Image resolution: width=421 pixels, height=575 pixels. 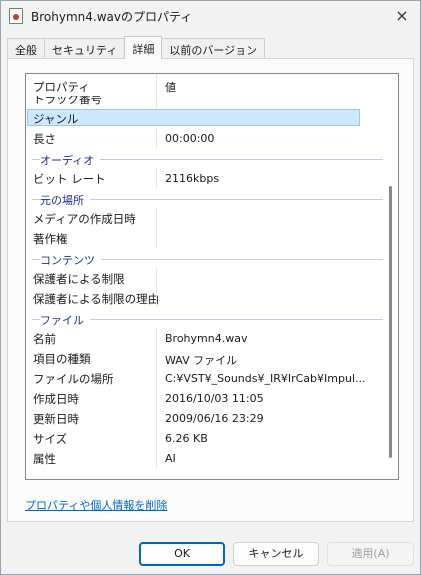 What do you see at coordinates (204, 118) in the screenshot?
I see `property-row-genre: ジャンル` at bounding box center [204, 118].